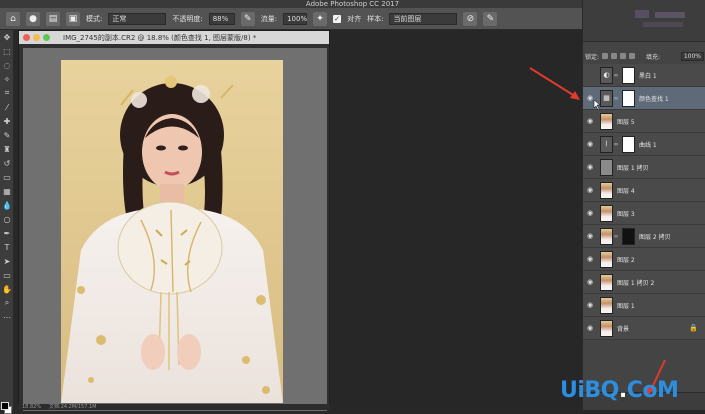  Describe the element at coordinates (295, 18) in the screenshot. I see `flow-input: 100%` at that location.